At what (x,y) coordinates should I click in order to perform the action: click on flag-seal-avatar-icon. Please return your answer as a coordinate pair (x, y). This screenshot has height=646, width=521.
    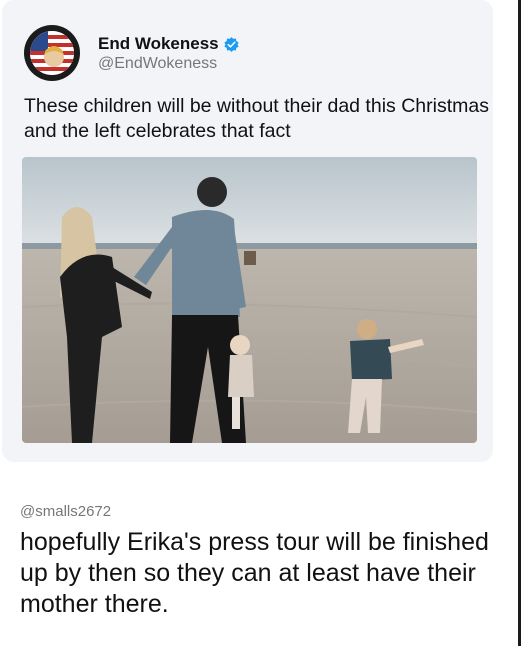
    Looking at the image, I should click on (52, 53).